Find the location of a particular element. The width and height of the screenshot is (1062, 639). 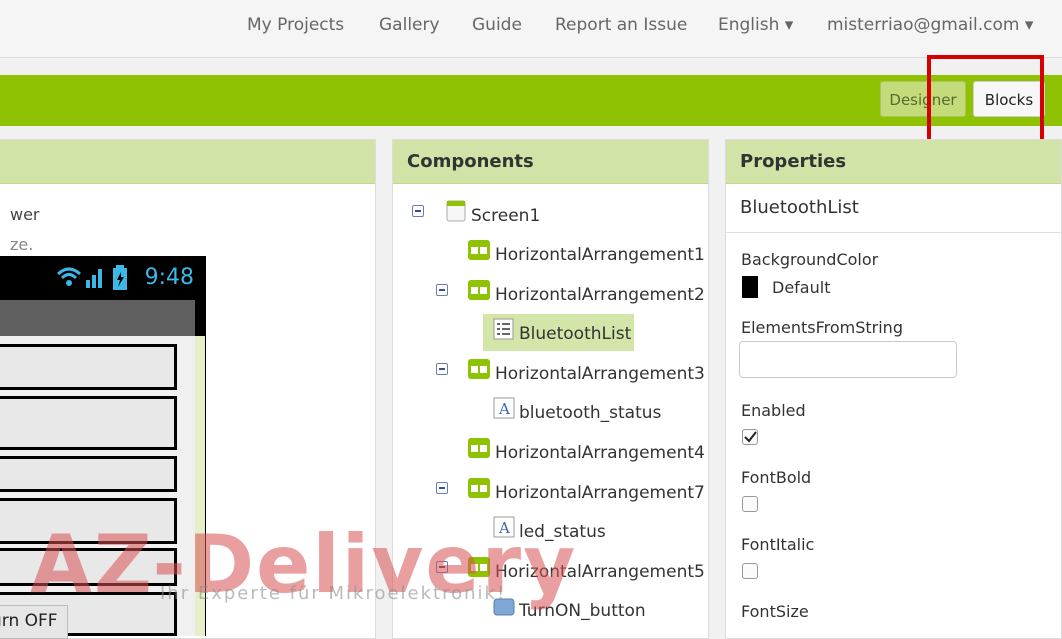

listpicker-icon is located at coordinates (504, 329).